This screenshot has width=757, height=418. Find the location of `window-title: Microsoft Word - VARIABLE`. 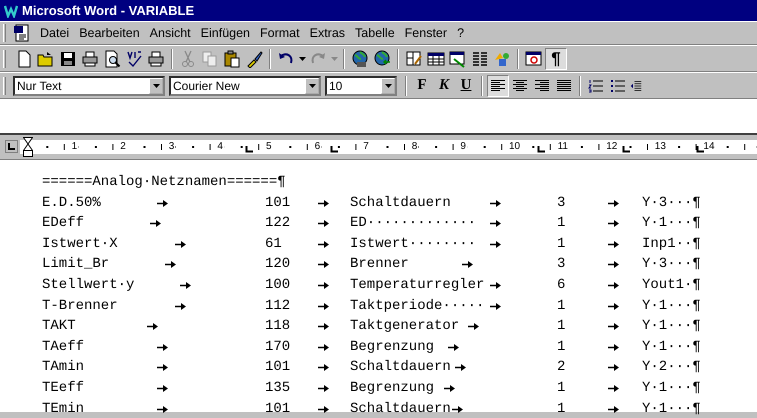

window-title: Microsoft Word - VARIABLE is located at coordinates (108, 10).